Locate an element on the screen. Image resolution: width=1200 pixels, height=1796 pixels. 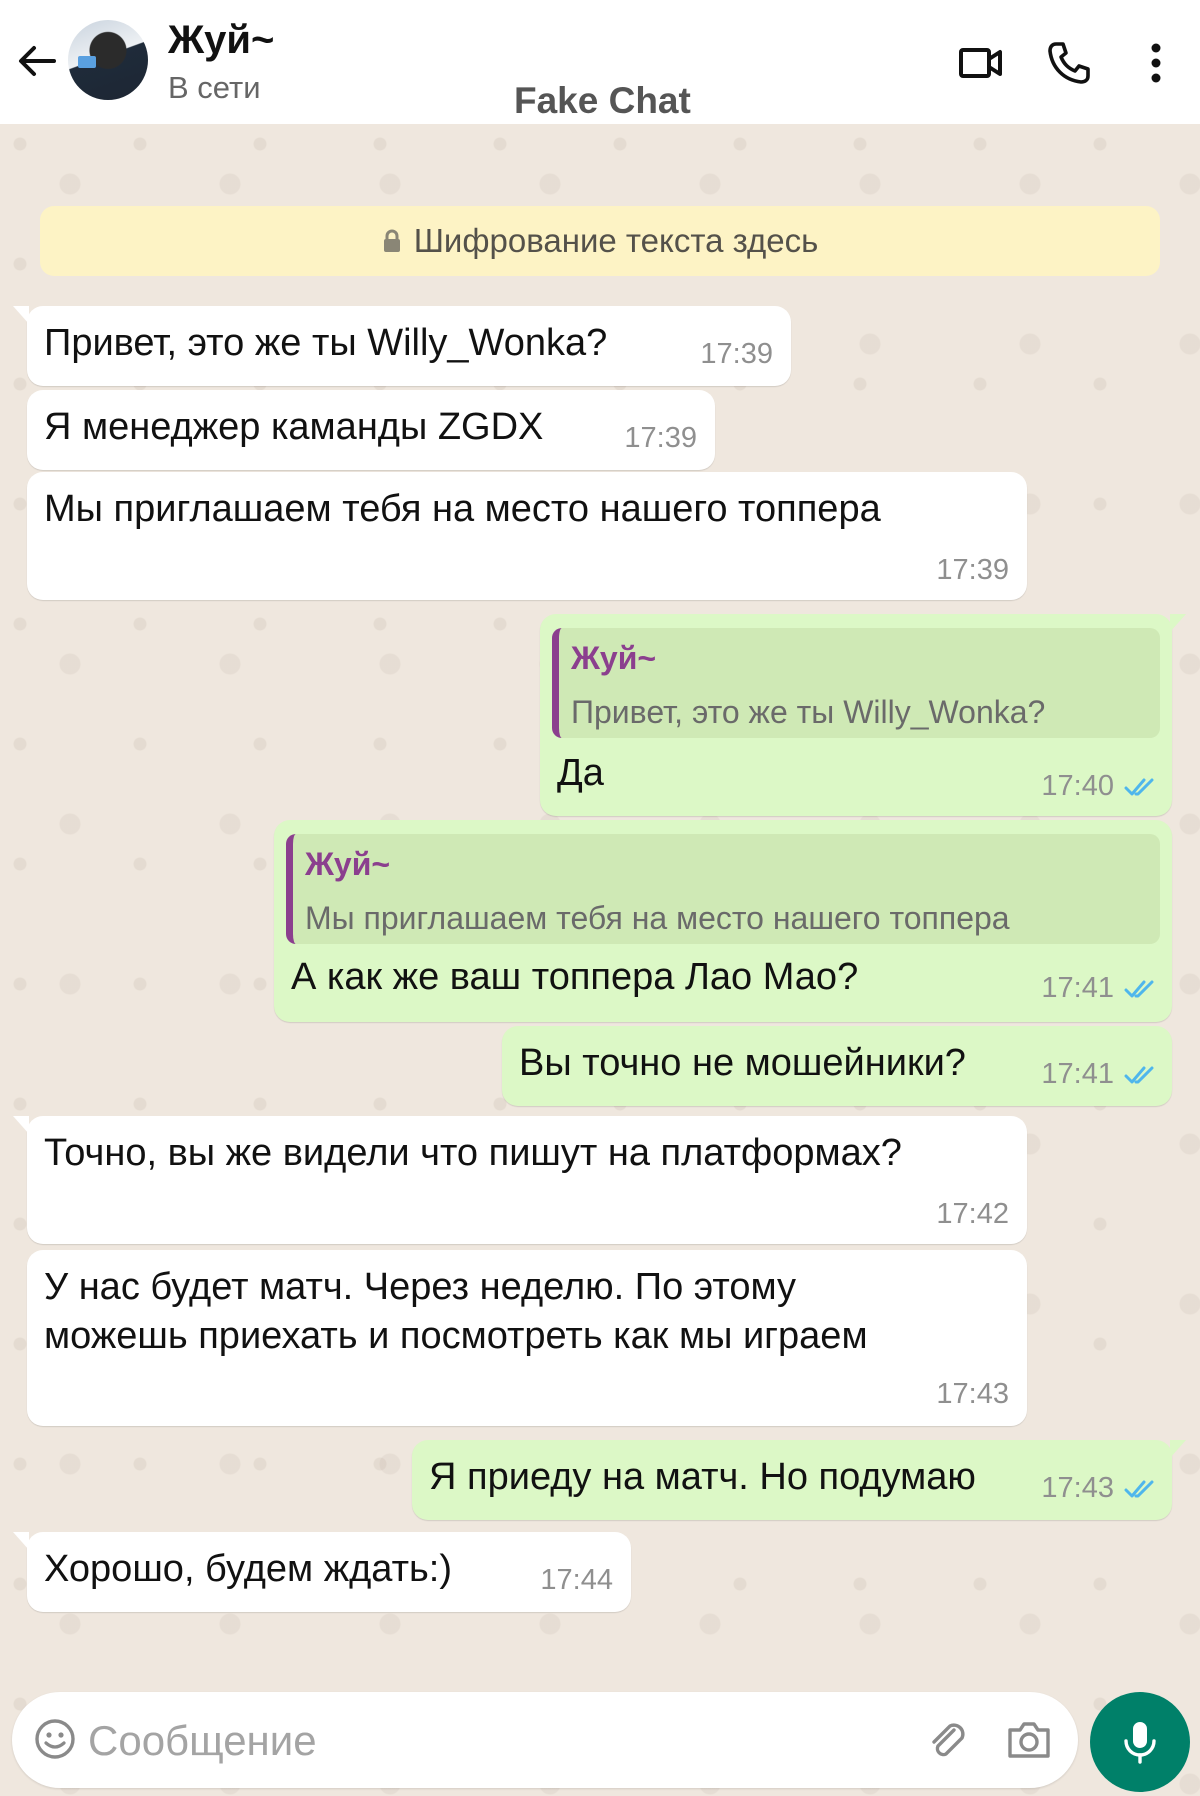
message-incoming: Привет, это же ты Willy_Wonka? 17:39 is located at coordinates (402, 346).